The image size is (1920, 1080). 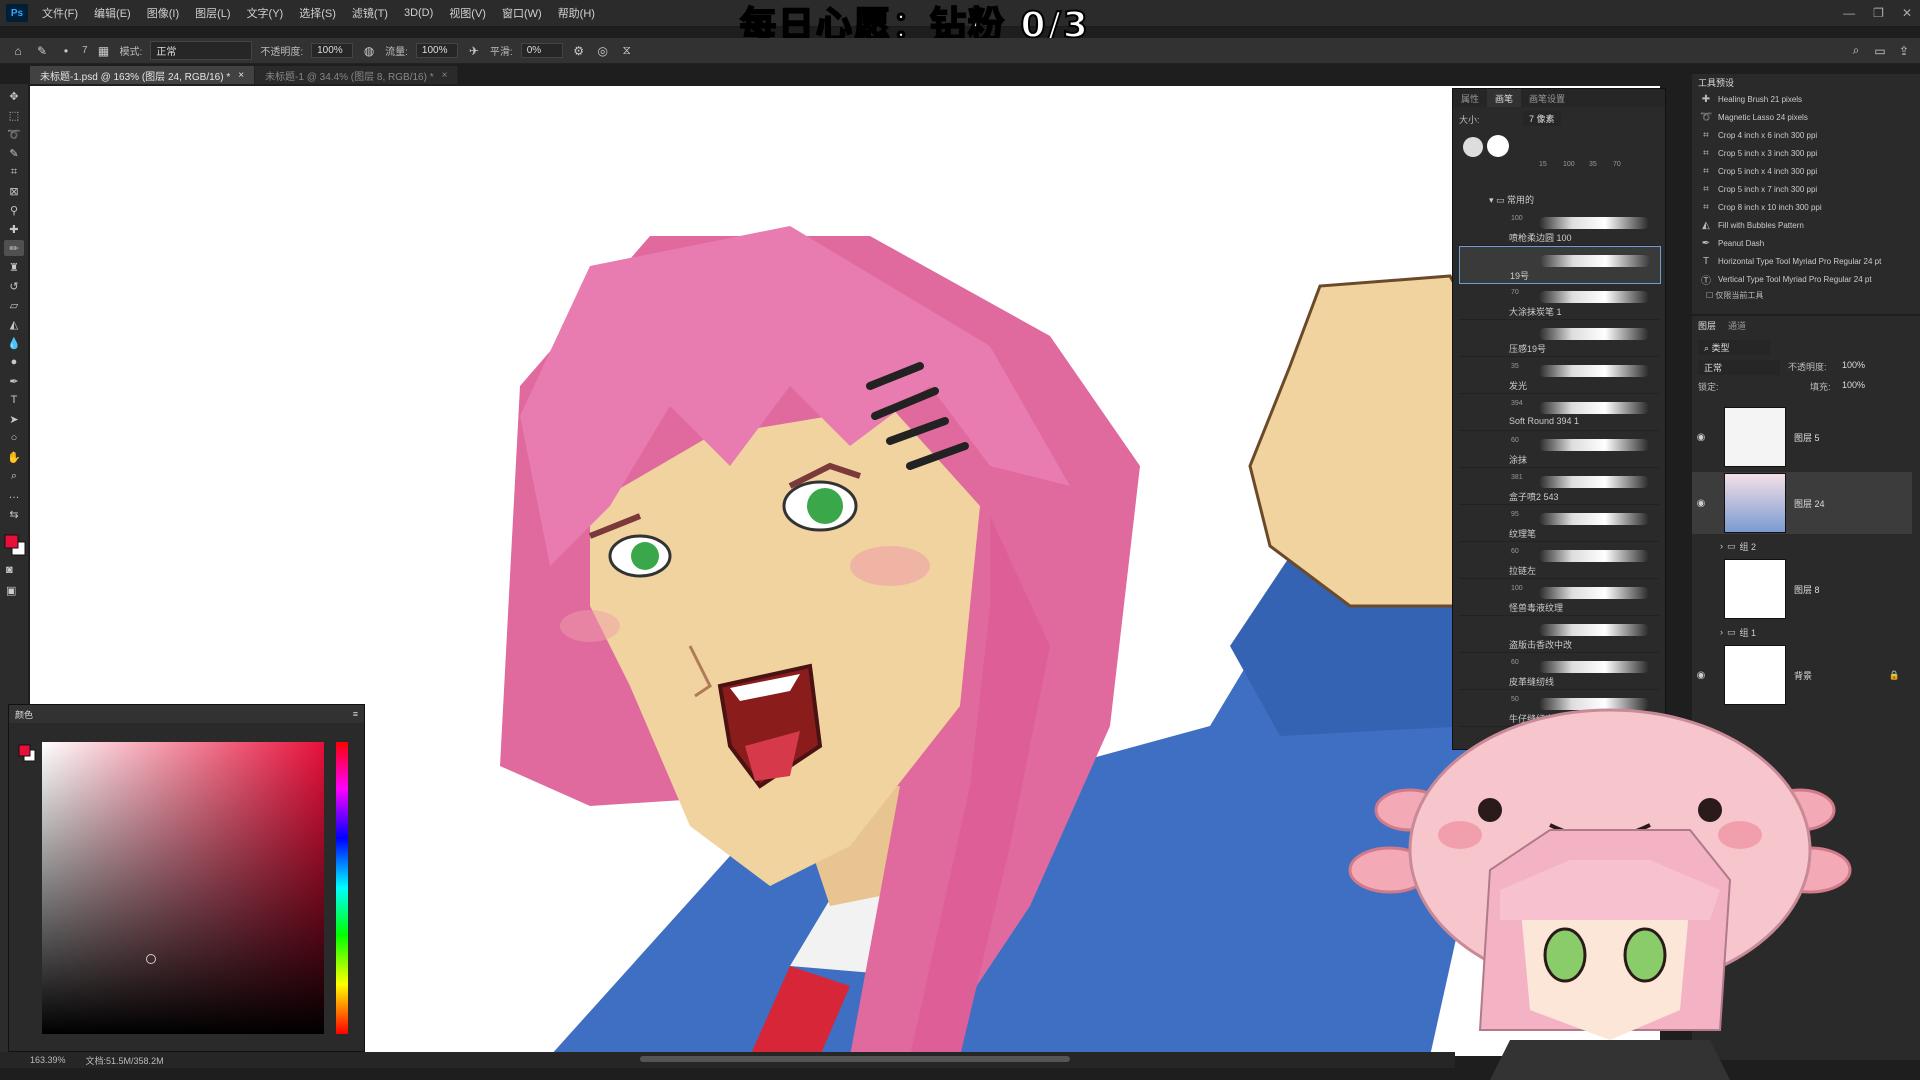 What do you see at coordinates (1853, 385) in the screenshot?
I see `fill-input: 100%` at bounding box center [1853, 385].